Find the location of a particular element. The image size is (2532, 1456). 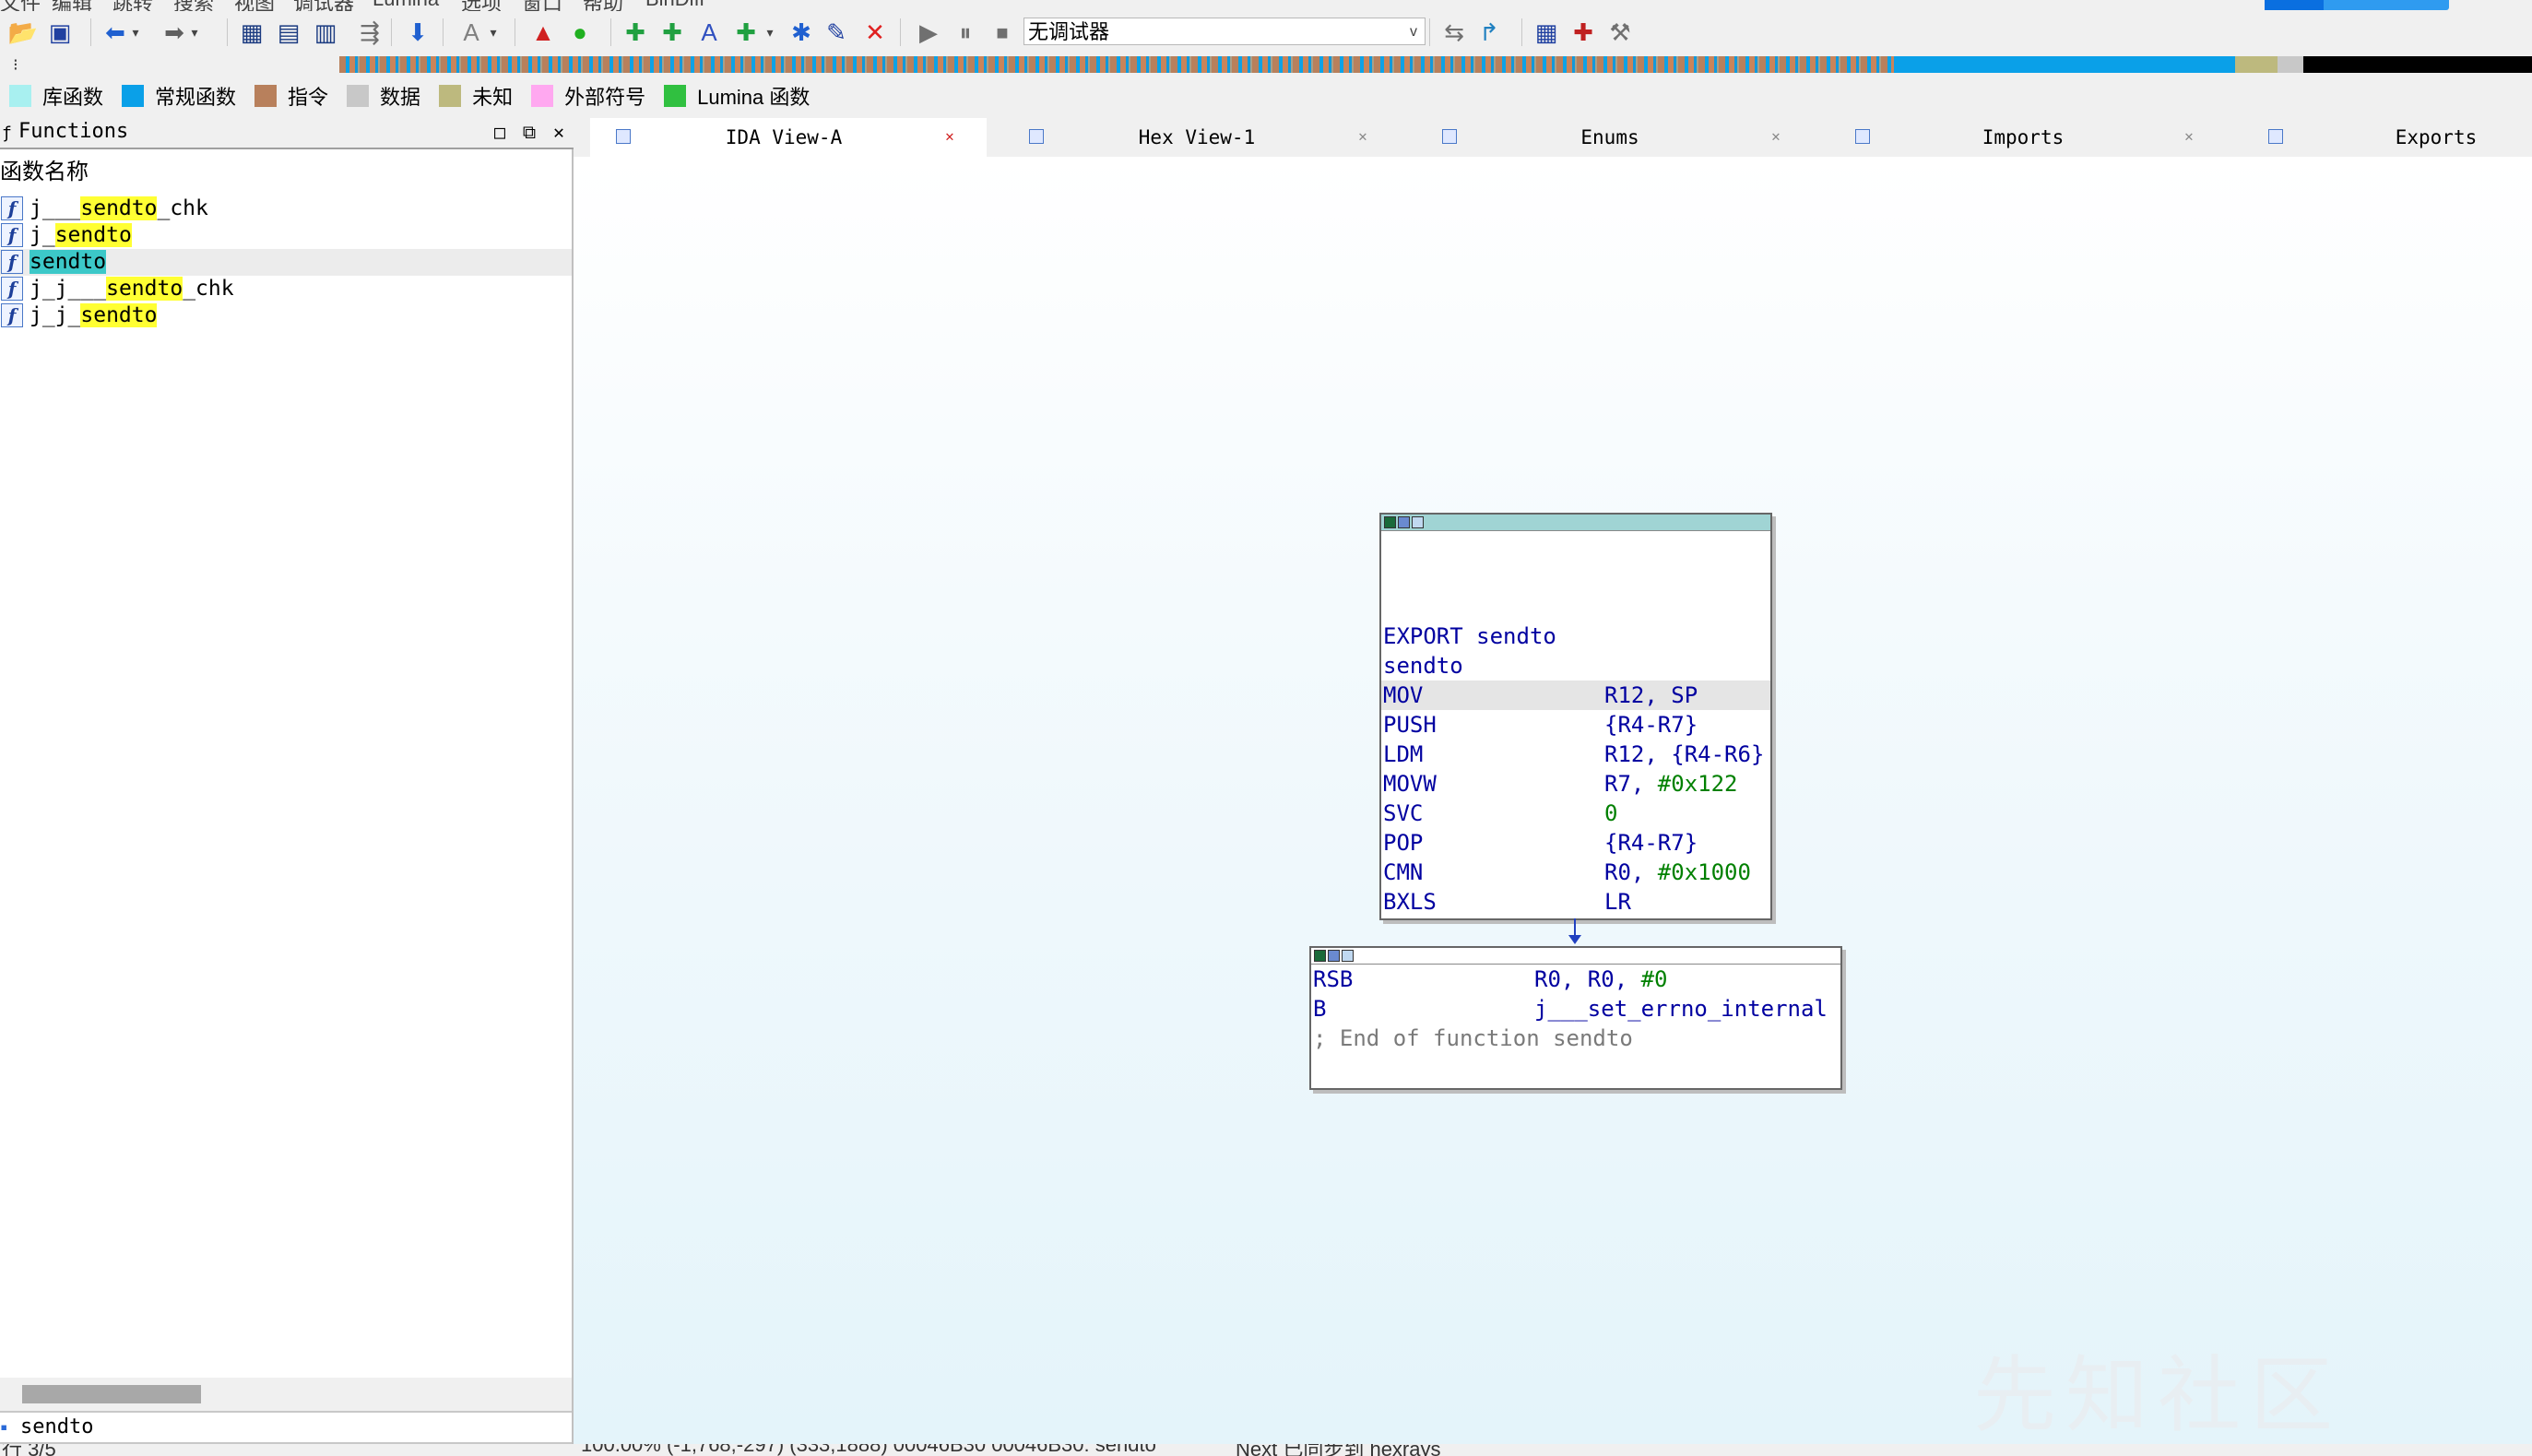

legend-label: 外部符号 is located at coordinates (605, 97).